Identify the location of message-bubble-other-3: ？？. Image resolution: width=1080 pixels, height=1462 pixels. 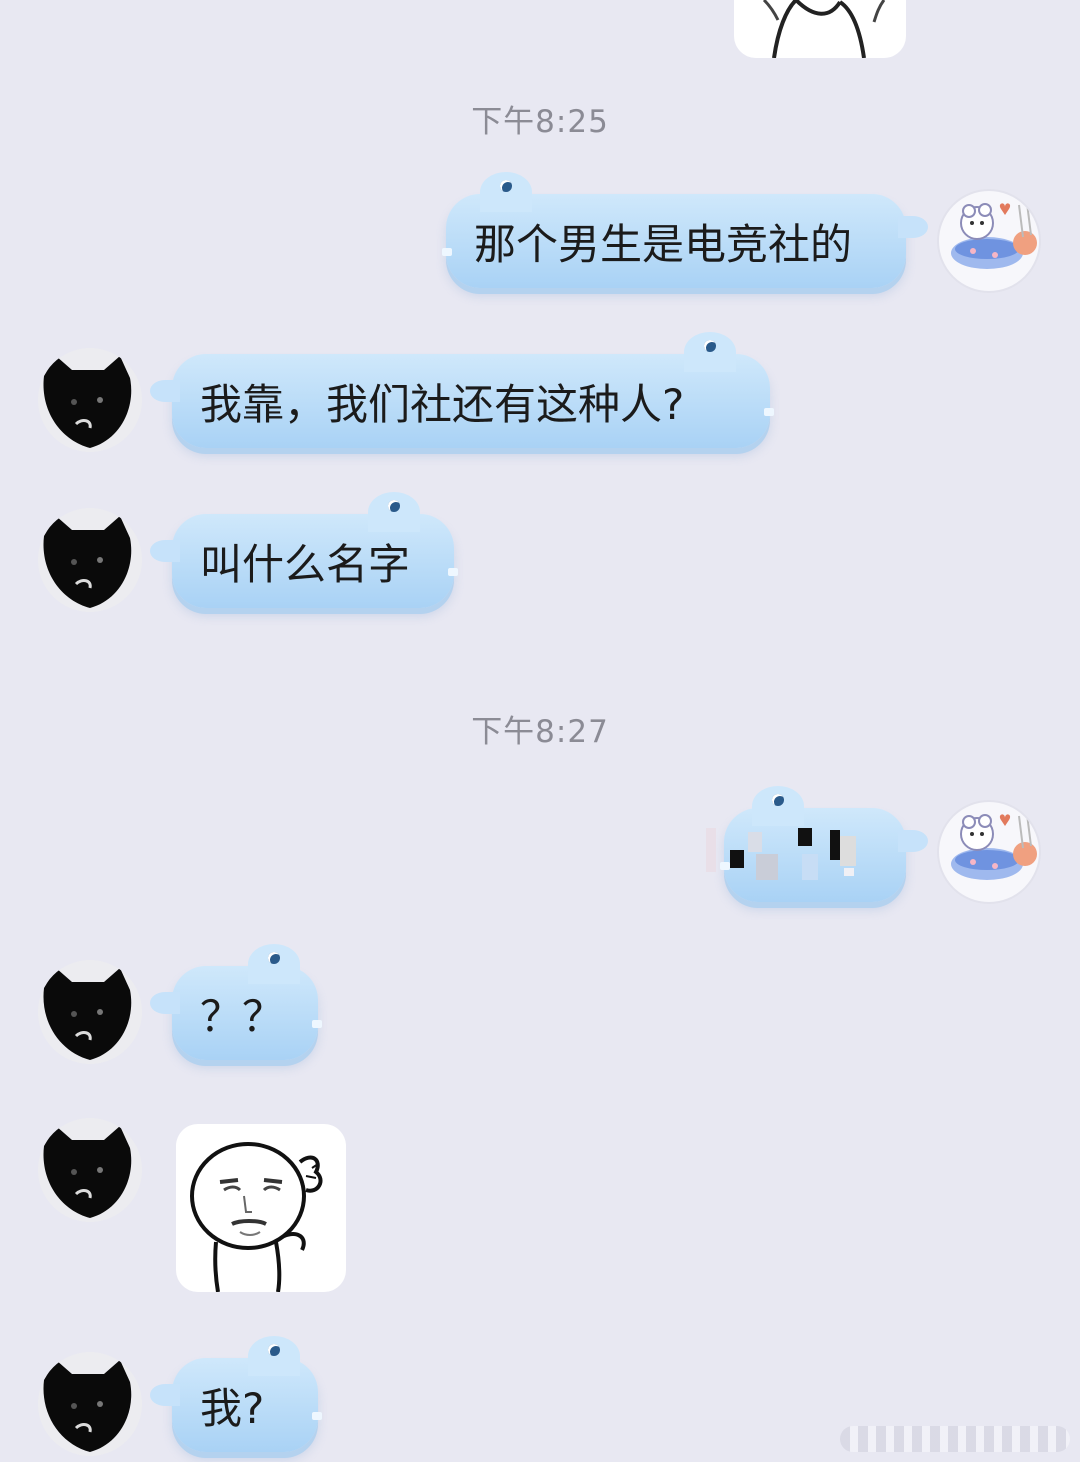
(236, 1002).